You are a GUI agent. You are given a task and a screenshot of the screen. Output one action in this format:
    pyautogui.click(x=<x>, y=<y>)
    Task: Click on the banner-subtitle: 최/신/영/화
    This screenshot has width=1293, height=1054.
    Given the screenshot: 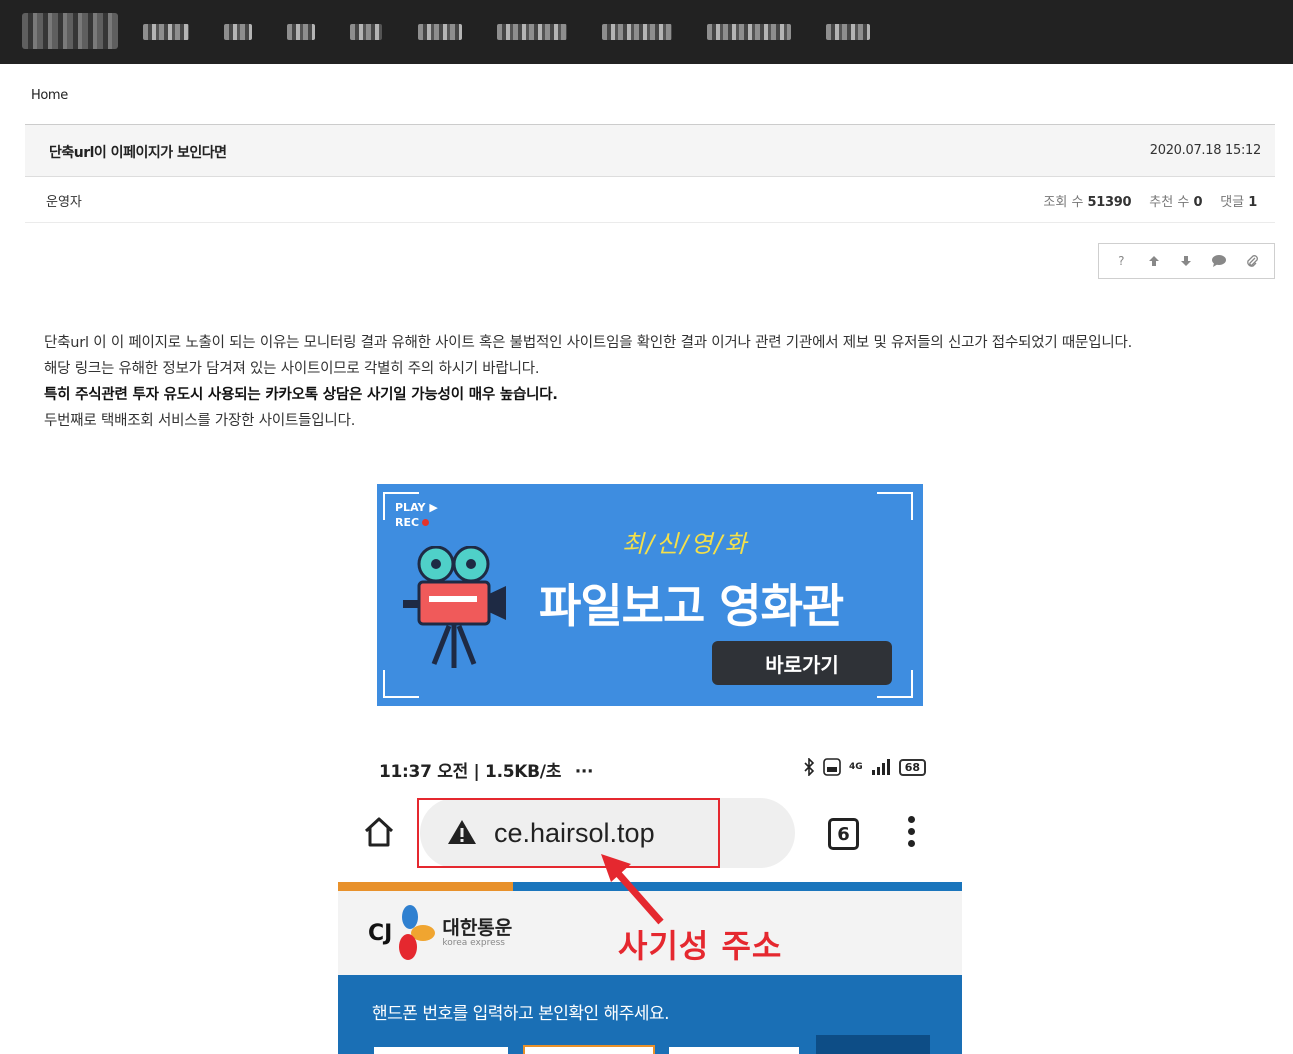 What is the action you would take?
    pyautogui.click(x=685, y=544)
    